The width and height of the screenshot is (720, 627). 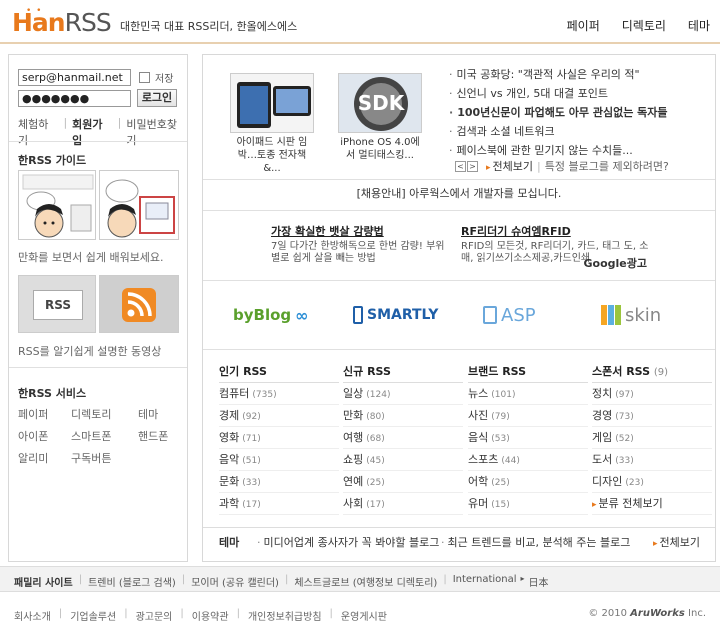 I want to click on trial-link: 체험하기, so click(x=38, y=132).